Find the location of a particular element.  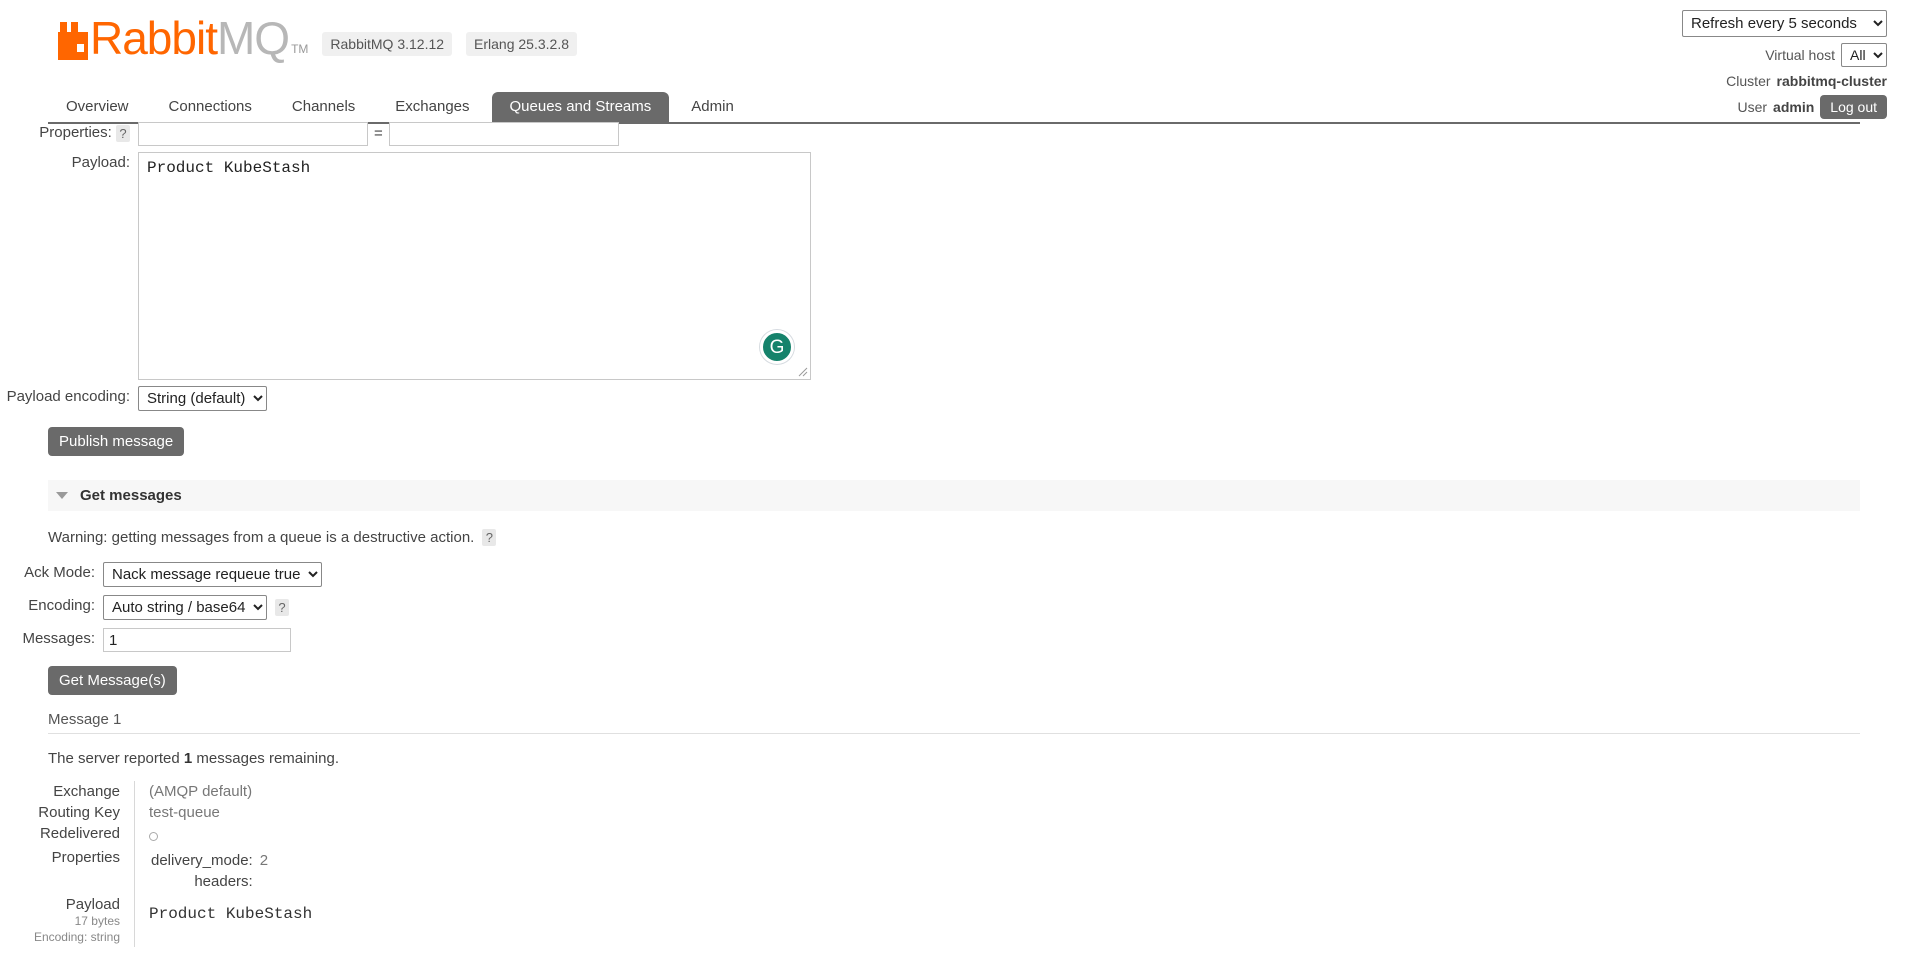

chevron-down-icon is located at coordinates (62, 495).